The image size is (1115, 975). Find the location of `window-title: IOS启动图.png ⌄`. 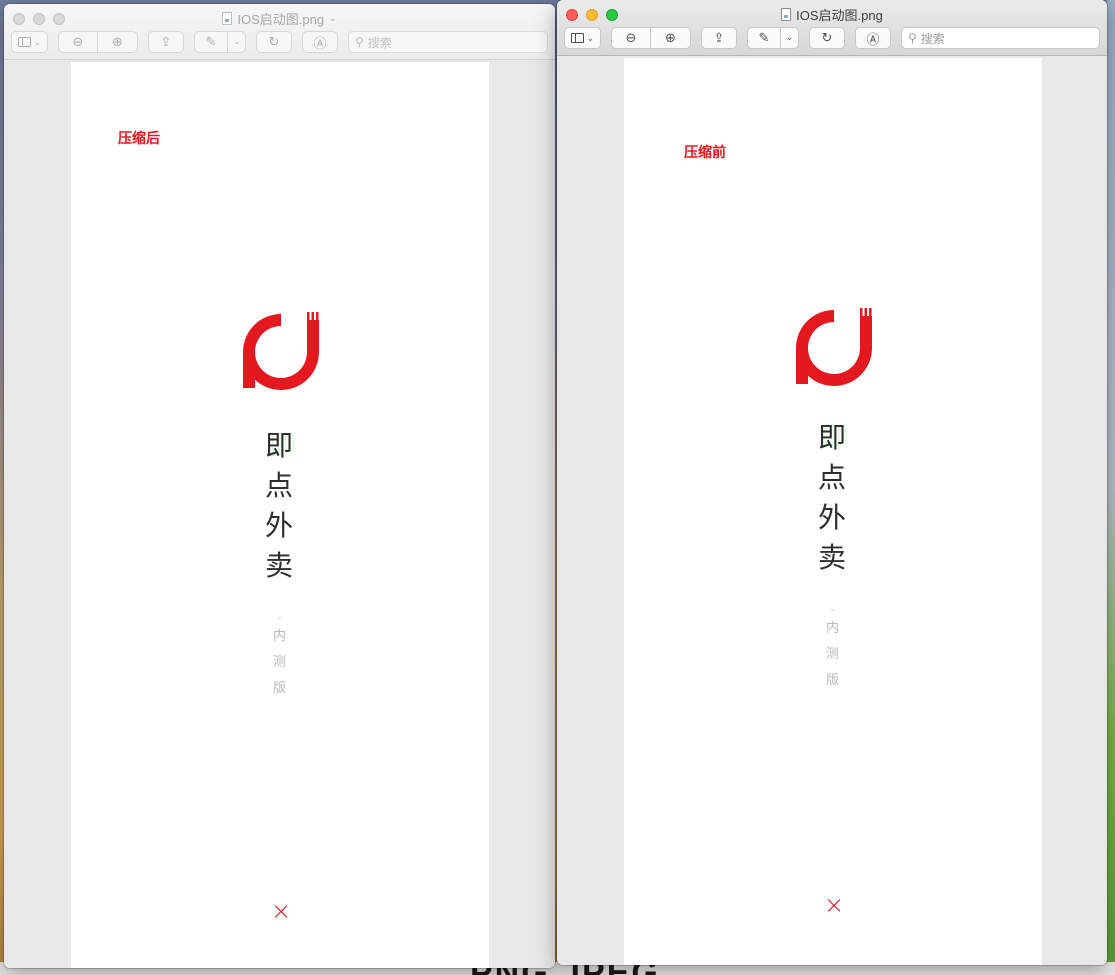

window-title: IOS启动图.png ⌄ is located at coordinates (279, 18).